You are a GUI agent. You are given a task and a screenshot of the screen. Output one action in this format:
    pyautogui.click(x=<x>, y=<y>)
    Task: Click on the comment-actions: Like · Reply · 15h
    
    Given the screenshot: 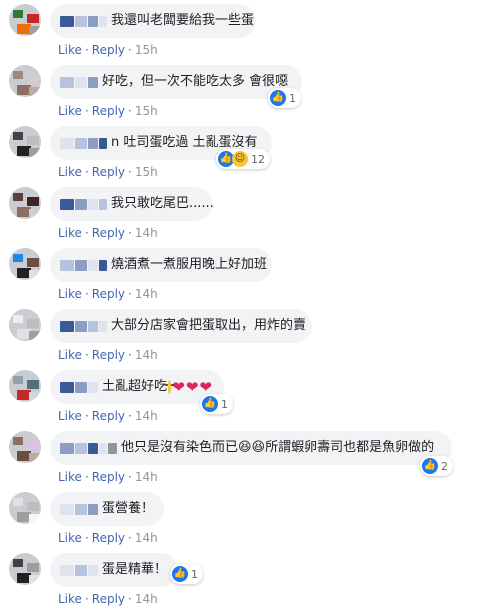 What is the action you would take?
    pyautogui.click(x=108, y=111)
    